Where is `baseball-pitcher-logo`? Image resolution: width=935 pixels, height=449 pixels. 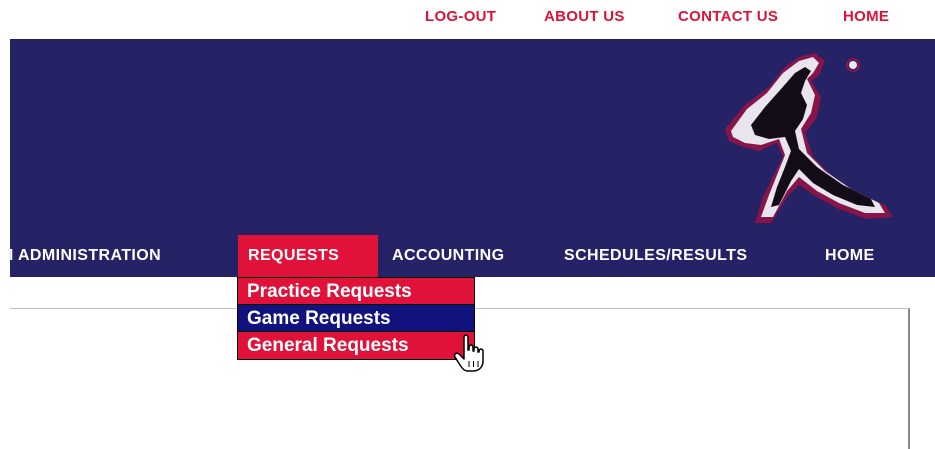 baseball-pitcher-logo is located at coordinates (809, 138).